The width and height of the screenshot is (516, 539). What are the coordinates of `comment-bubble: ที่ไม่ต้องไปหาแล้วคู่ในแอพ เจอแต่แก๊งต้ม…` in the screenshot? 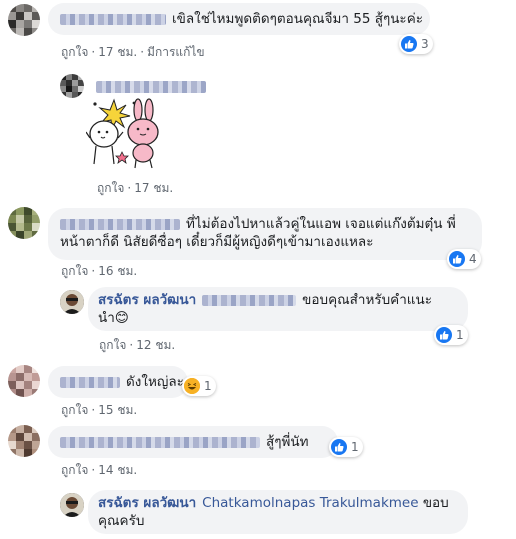 It's located at (265, 234).